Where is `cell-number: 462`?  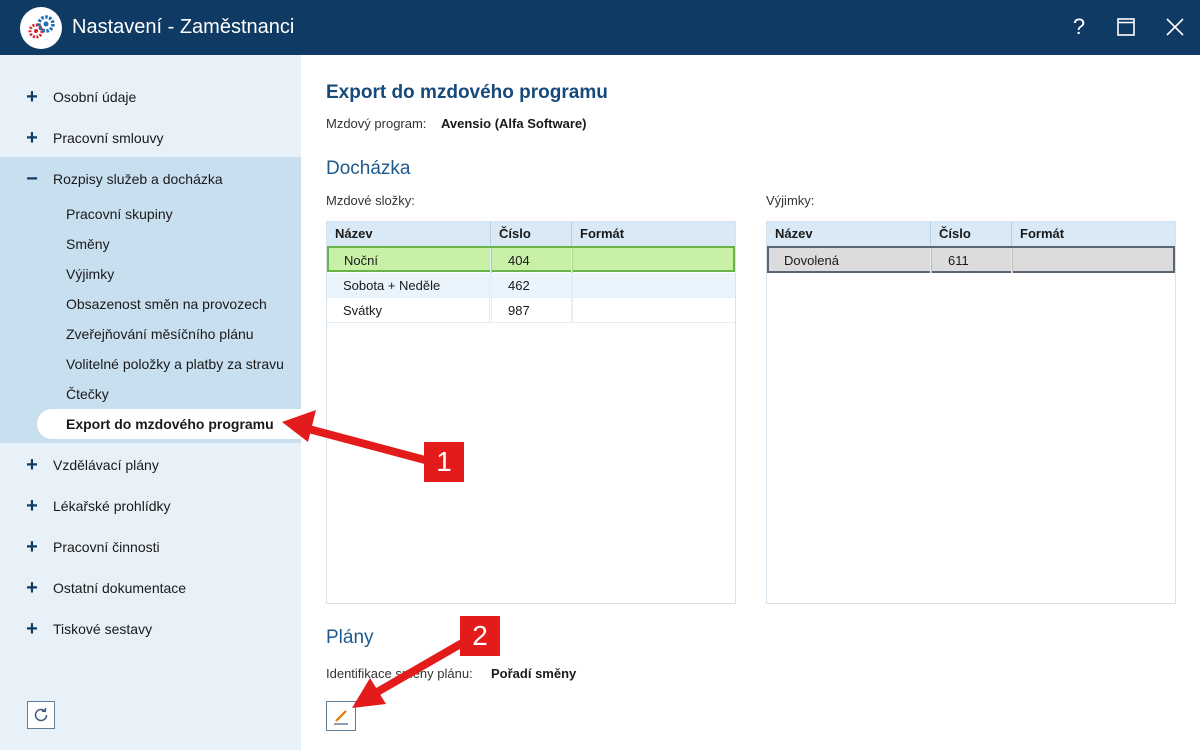 cell-number: 462 is located at coordinates (531, 285).